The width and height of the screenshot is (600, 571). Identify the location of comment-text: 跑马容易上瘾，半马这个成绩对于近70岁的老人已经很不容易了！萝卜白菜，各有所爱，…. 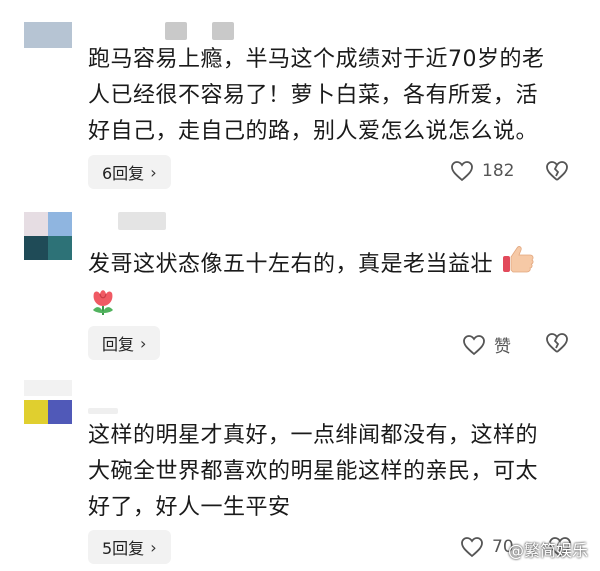
(316, 95).